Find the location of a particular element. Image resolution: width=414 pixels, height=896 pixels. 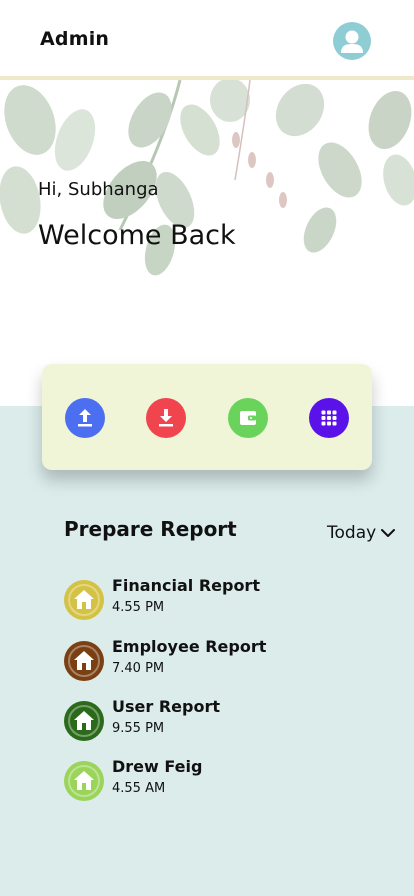

report-time: 7.40 PM is located at coordinates (138, 668).